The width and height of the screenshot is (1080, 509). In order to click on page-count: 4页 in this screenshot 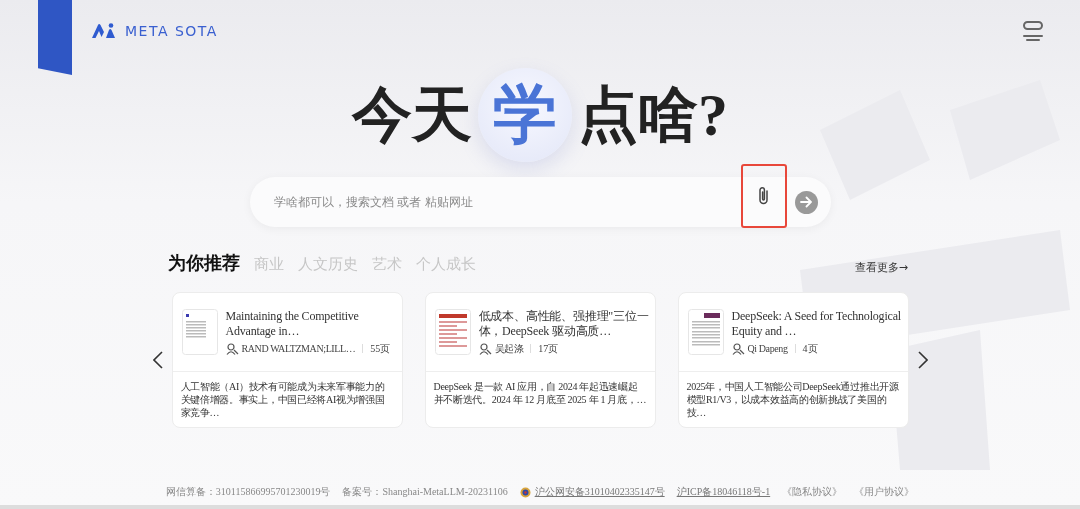, I will do `click(810, 348)`.